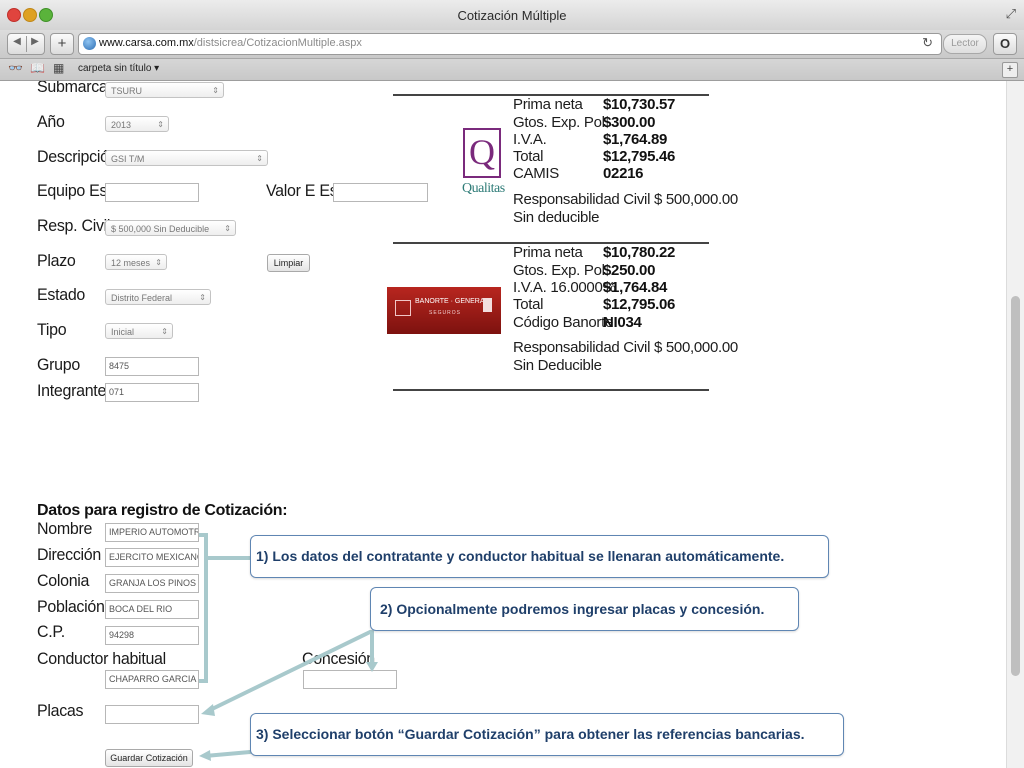 The width and height of the screenshot is (1024, 768). I want to click on callout-arrows, so click(288, 658).